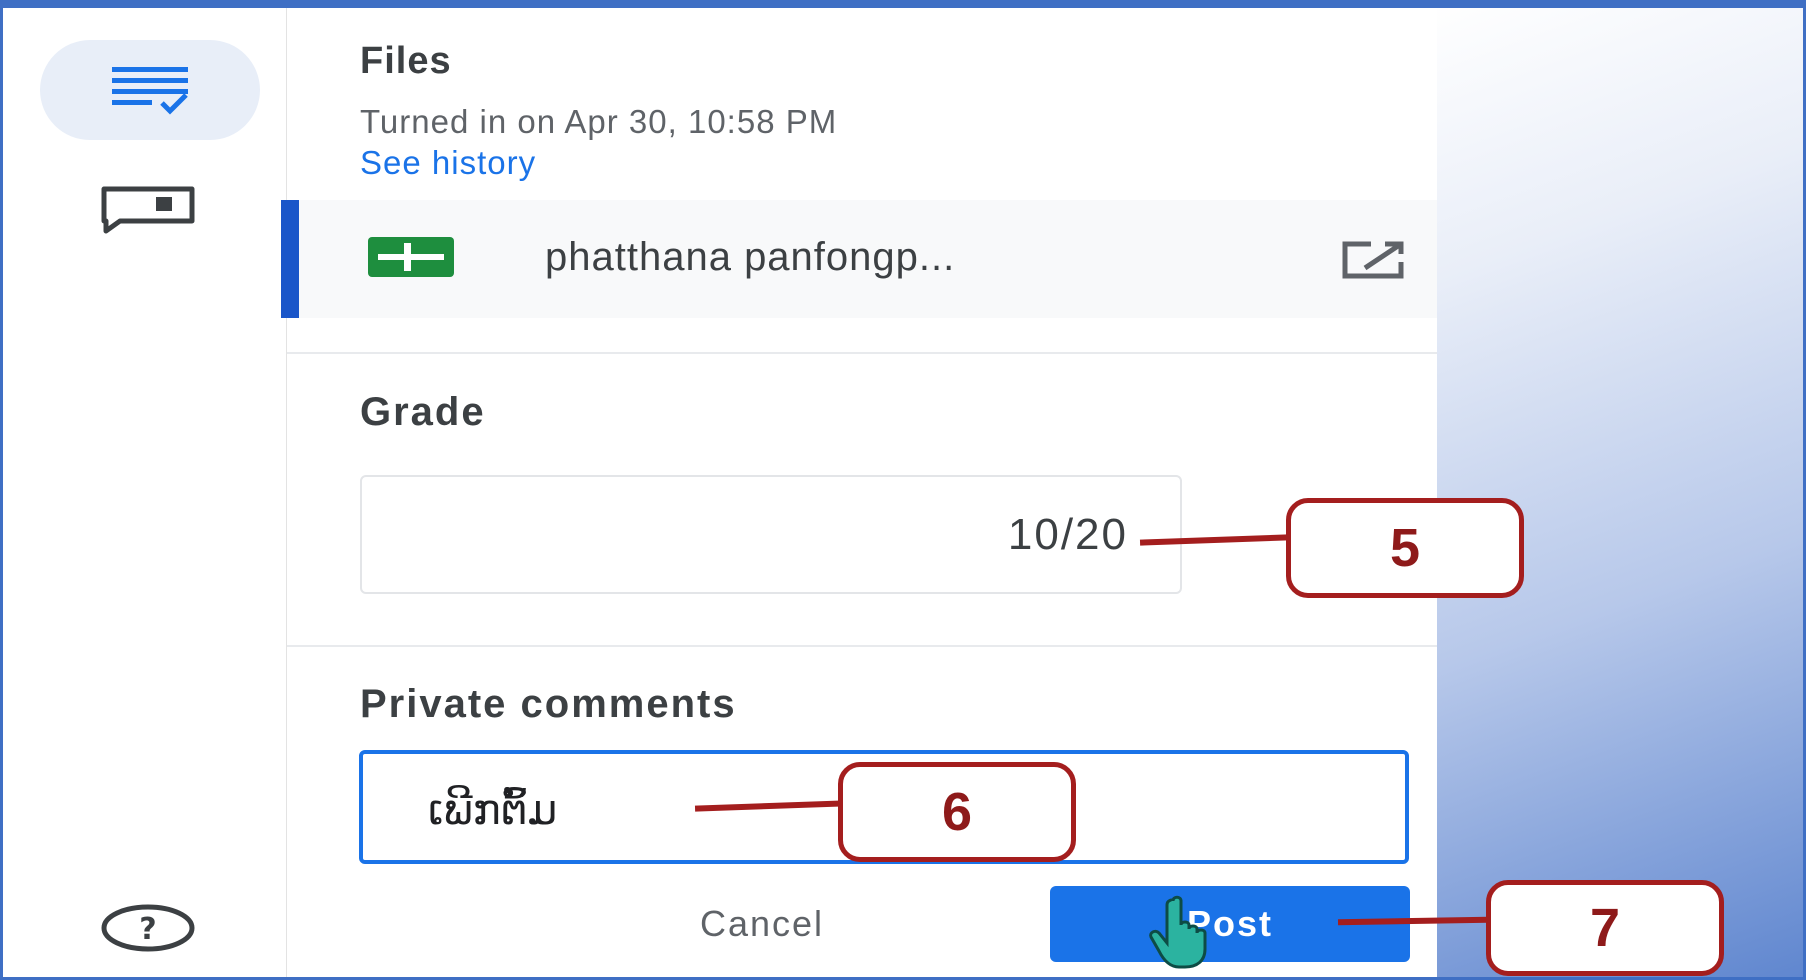 Image resolution: width=1806 pixels, height=980 pixels. What do you see at coordinates (290, 259) in the screenshot?
I see `selected-accent-bar` at bounding box center [290, 259].